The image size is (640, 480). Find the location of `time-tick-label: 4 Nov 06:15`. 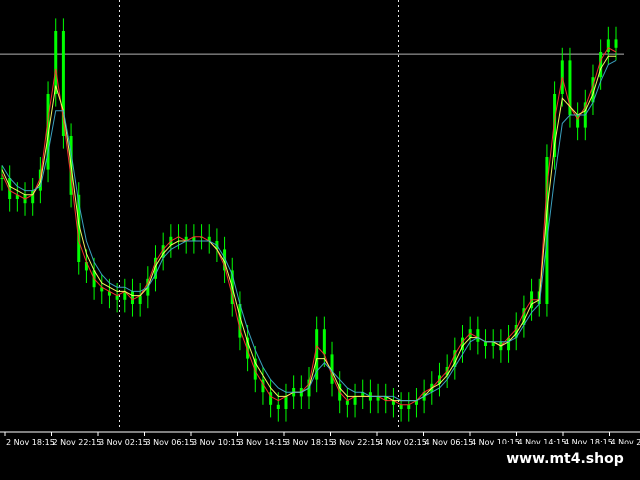

time-tick-label: 4 Nov 06:15 is located at coordinates (449, 442).